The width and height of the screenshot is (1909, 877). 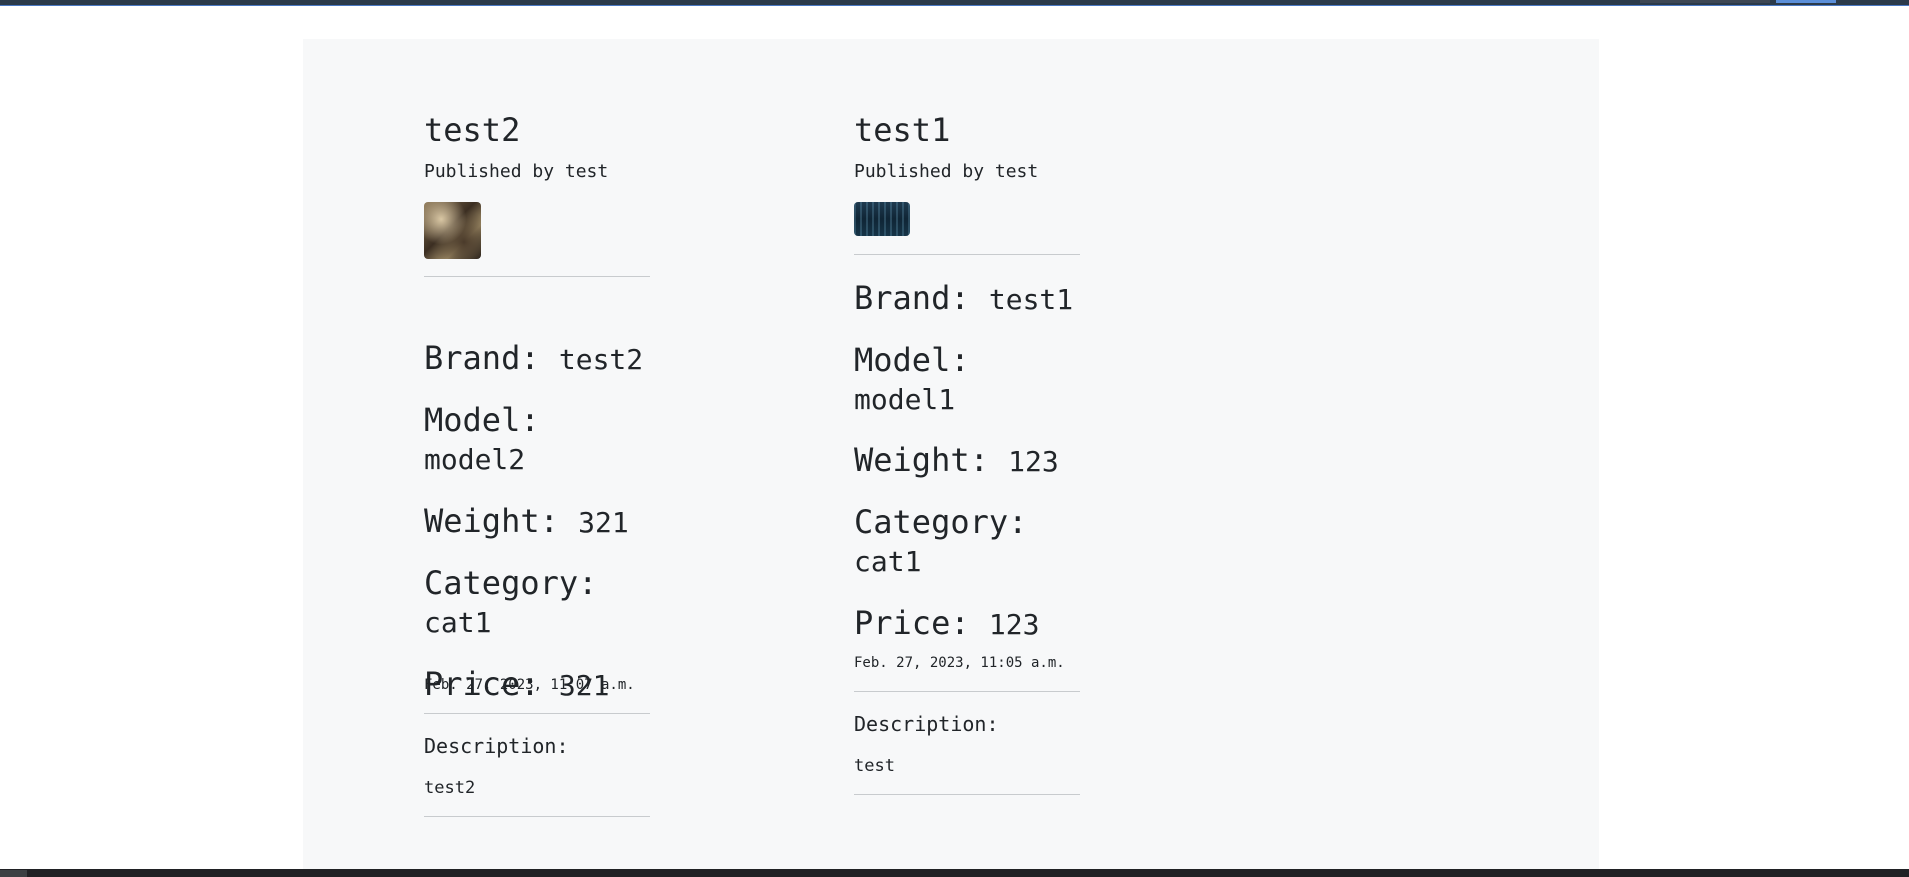 I want to click on browser-toolbar-segment, so click(x=1705, y=1).